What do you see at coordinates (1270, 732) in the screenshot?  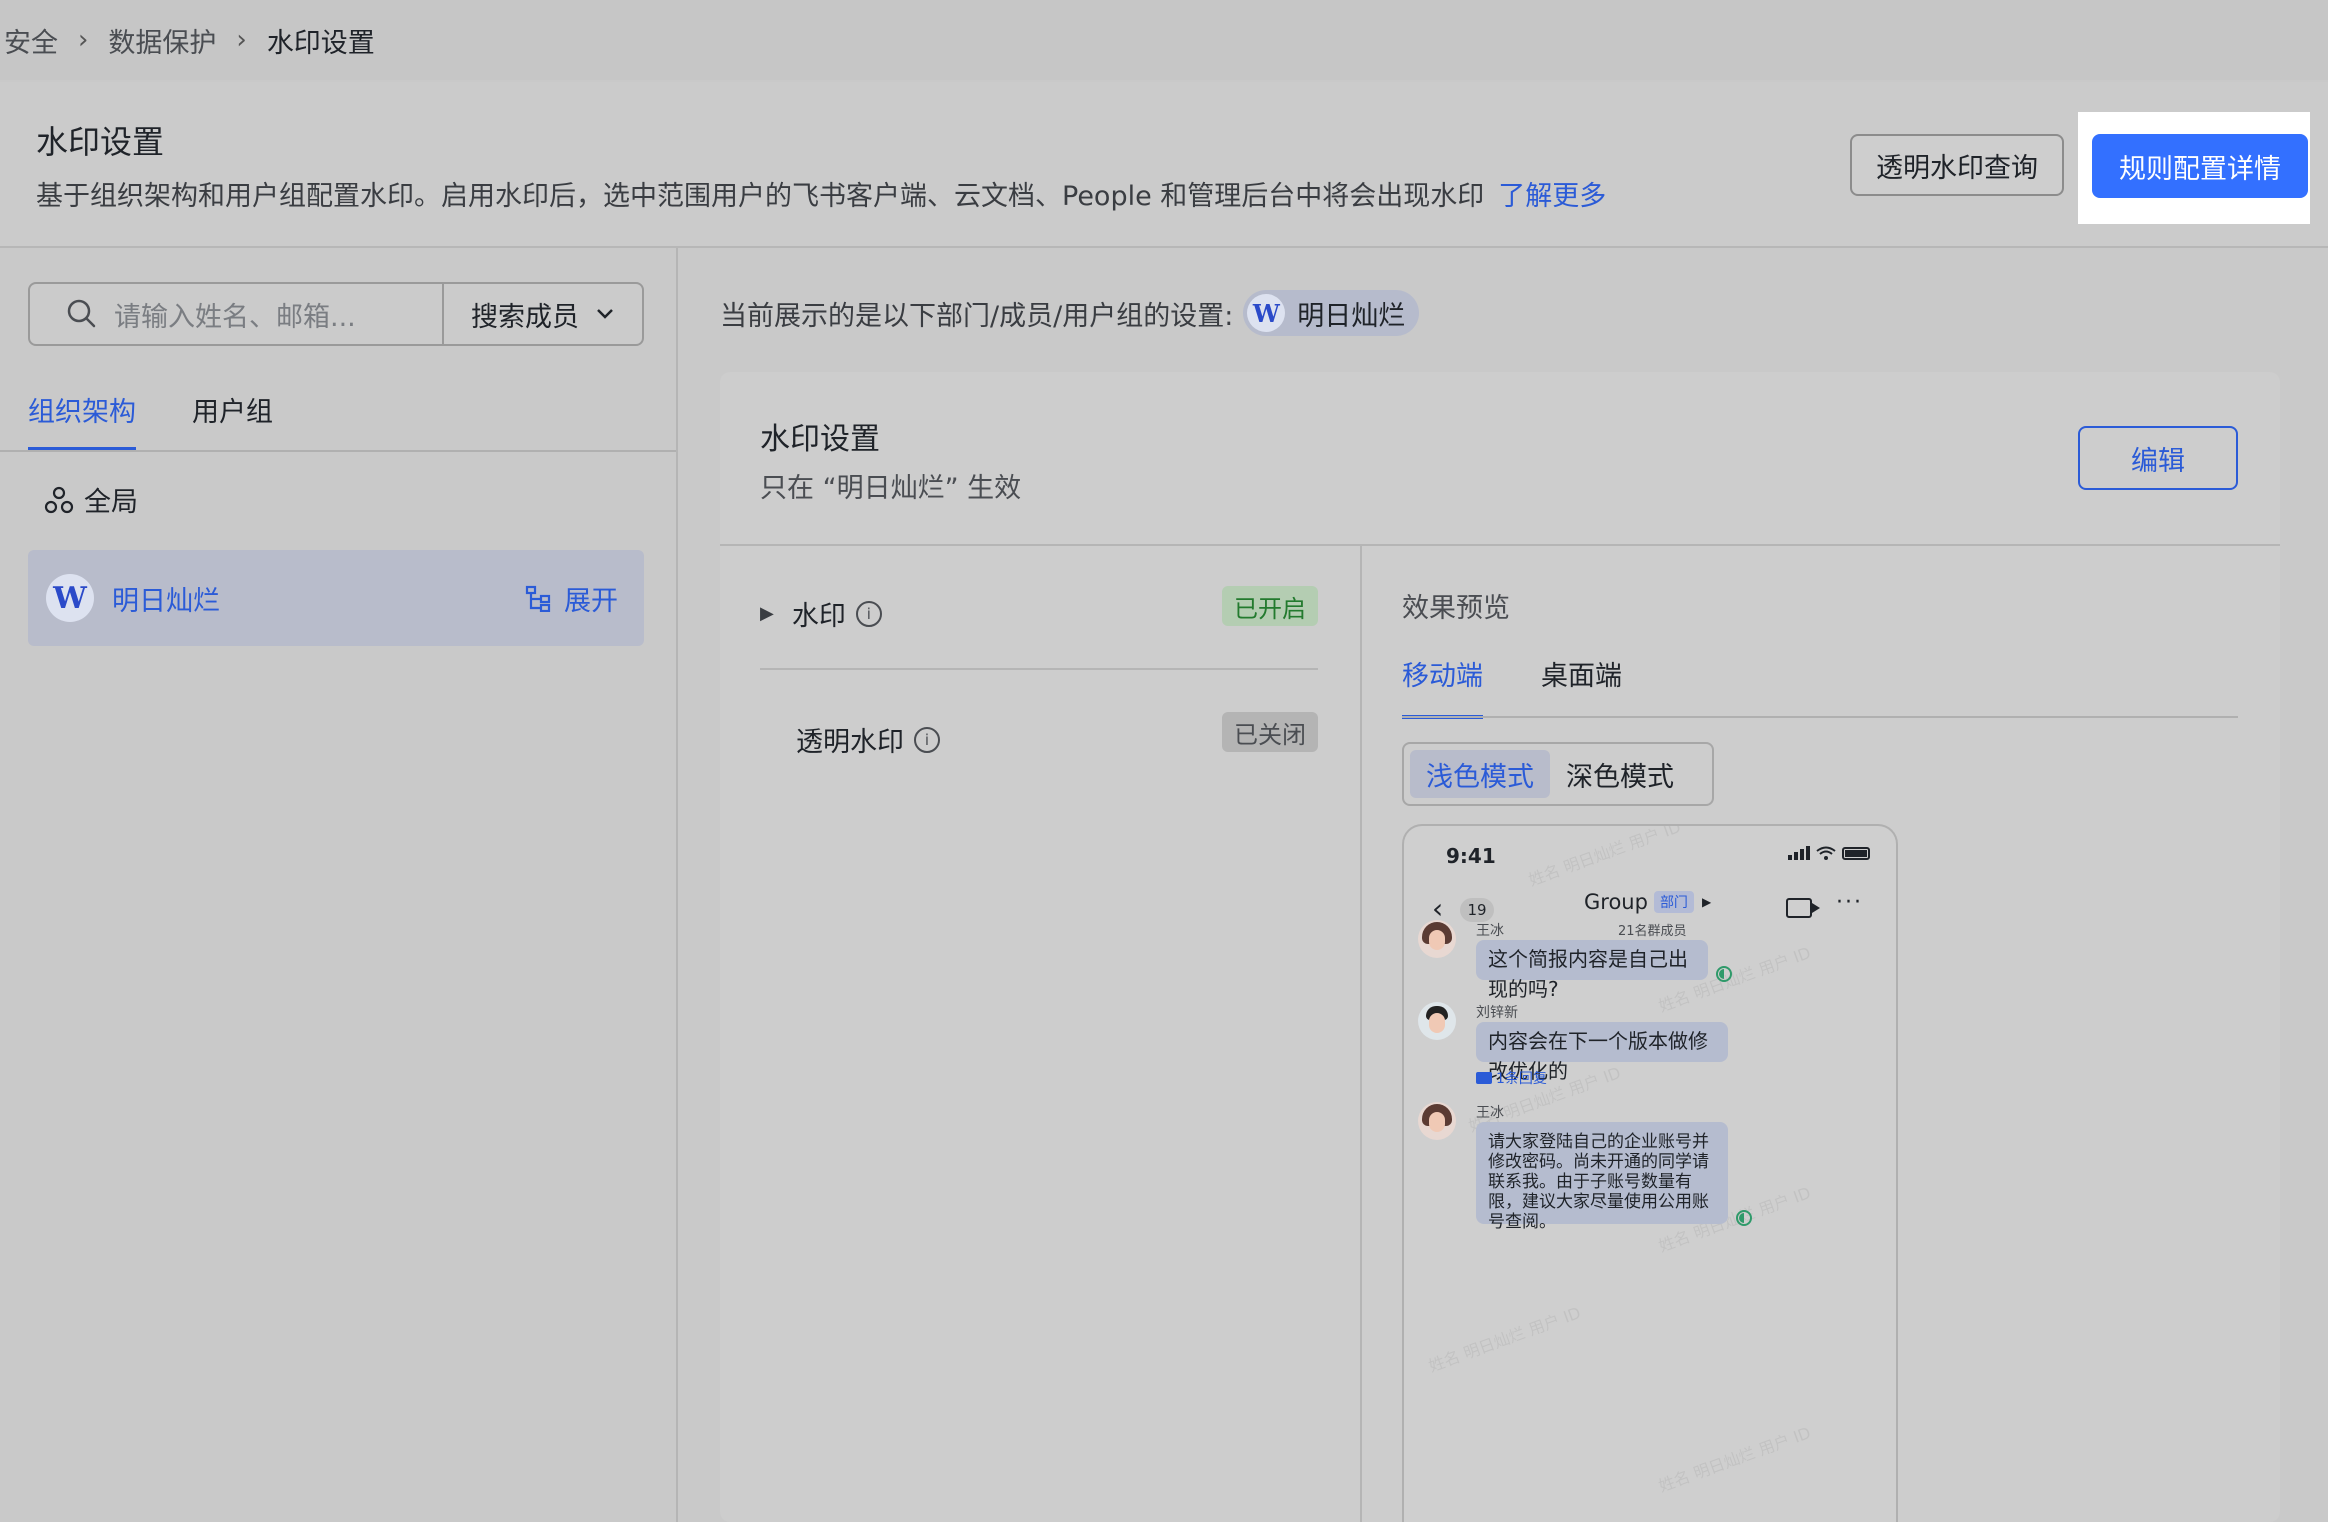 I see `status-badge-off: 已关闭` at bounding box center [1270, 732].